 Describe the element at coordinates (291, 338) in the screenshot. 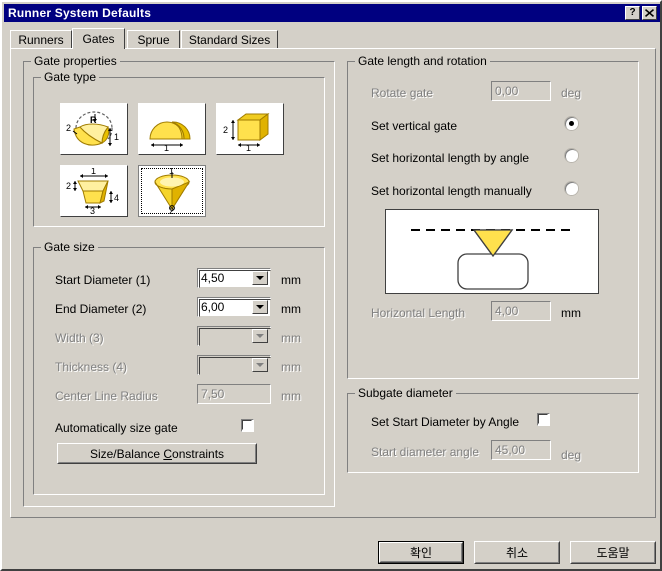

I see `width-unit: mm` at that location.